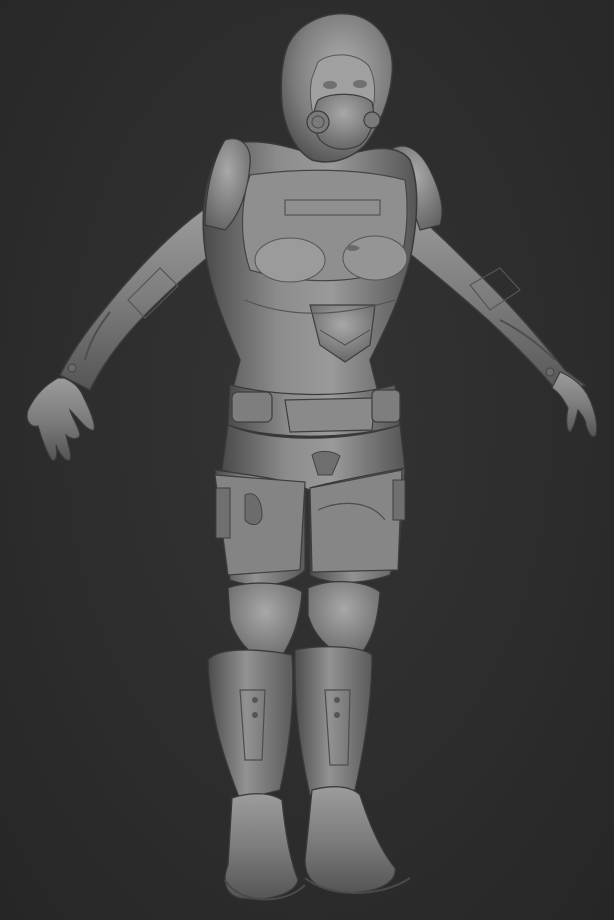 Image resolution: width=614 pixels, height=920 pixels. I want to click on right-leg, so click(352, 680).